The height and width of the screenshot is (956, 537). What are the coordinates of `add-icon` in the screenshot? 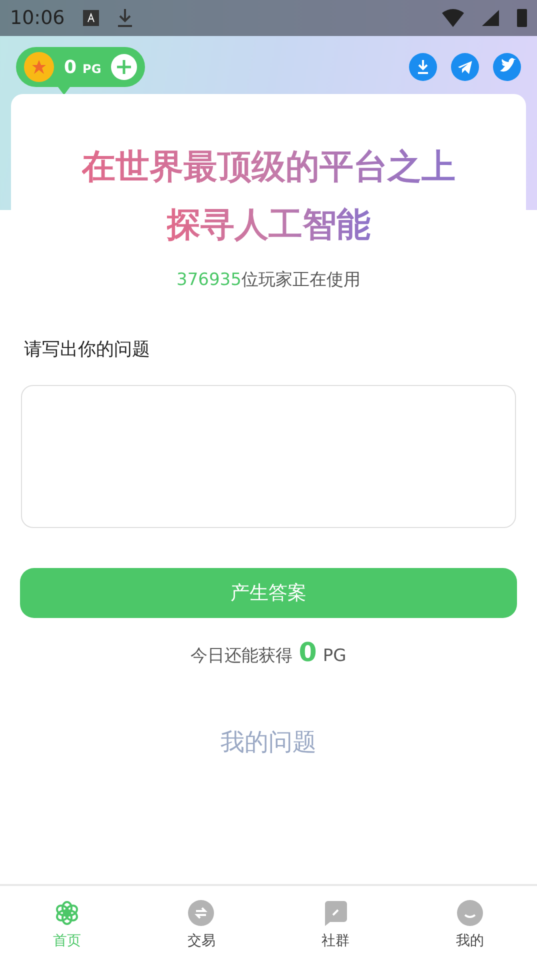 It's located at (124, 67).